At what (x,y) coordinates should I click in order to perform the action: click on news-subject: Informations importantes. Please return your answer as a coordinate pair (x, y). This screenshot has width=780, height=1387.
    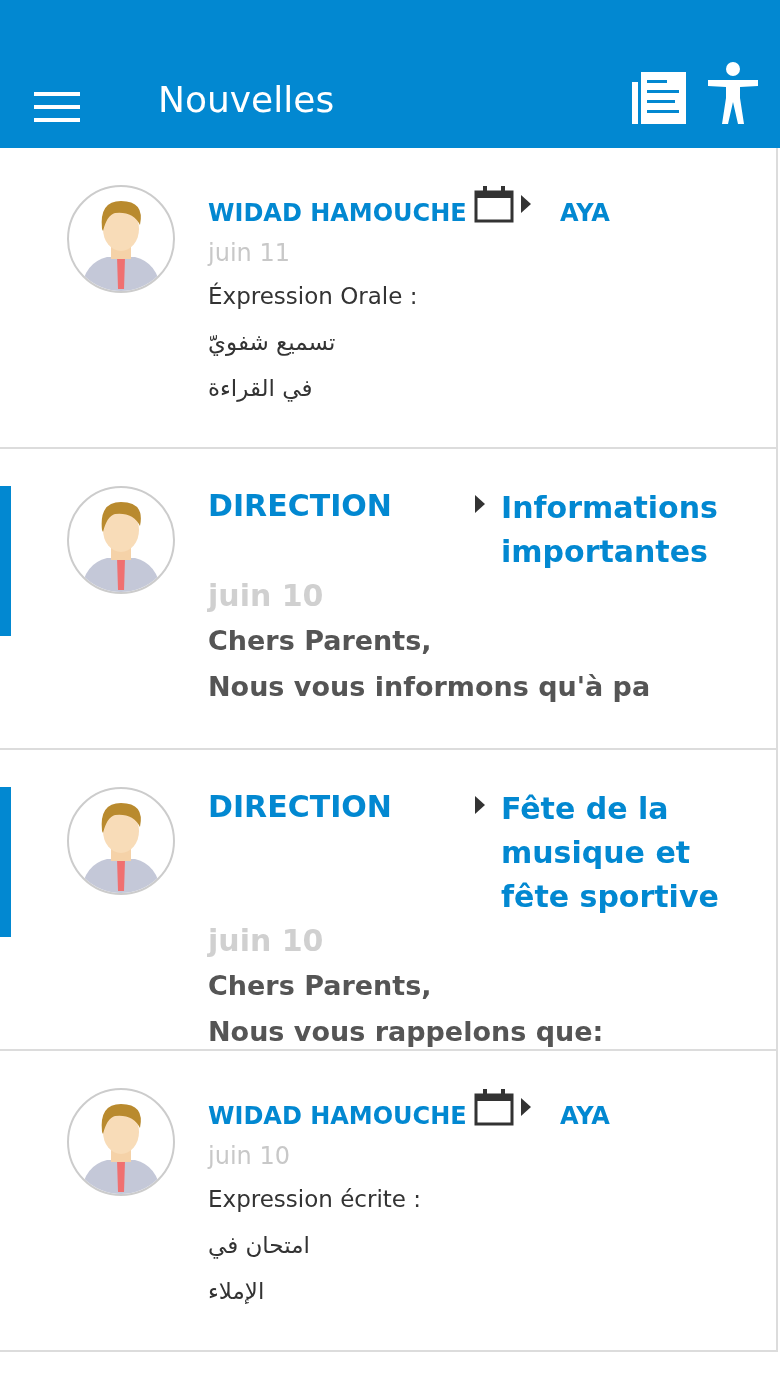
    Looking at the image, I should click on (610, 530).